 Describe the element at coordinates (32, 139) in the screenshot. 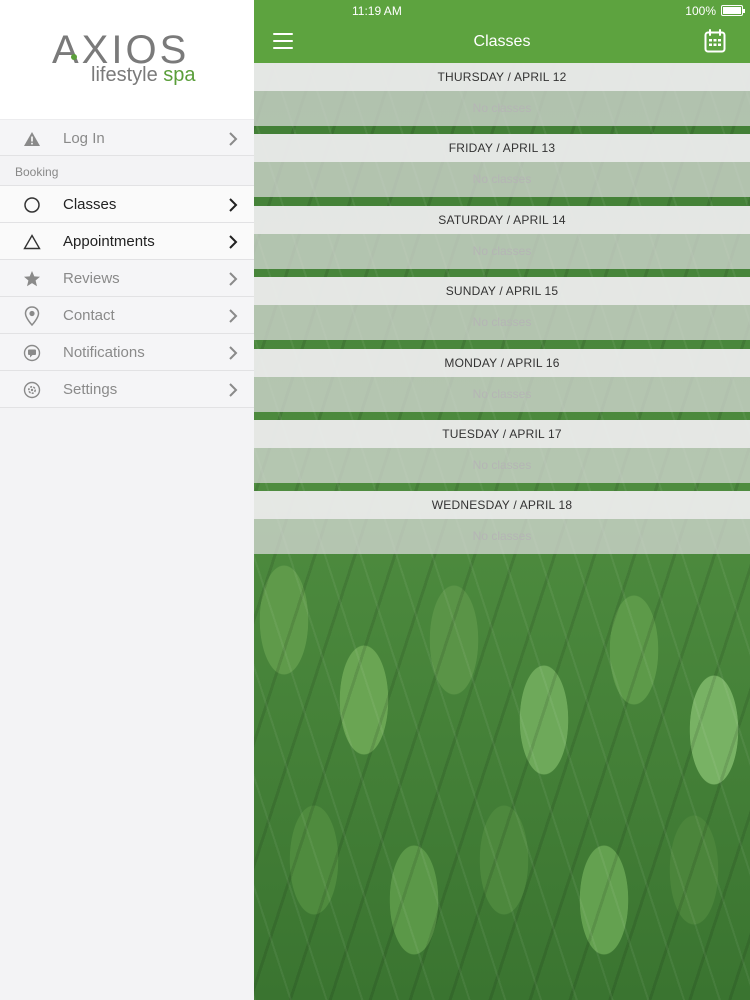

I see `warning-icon` at that location.